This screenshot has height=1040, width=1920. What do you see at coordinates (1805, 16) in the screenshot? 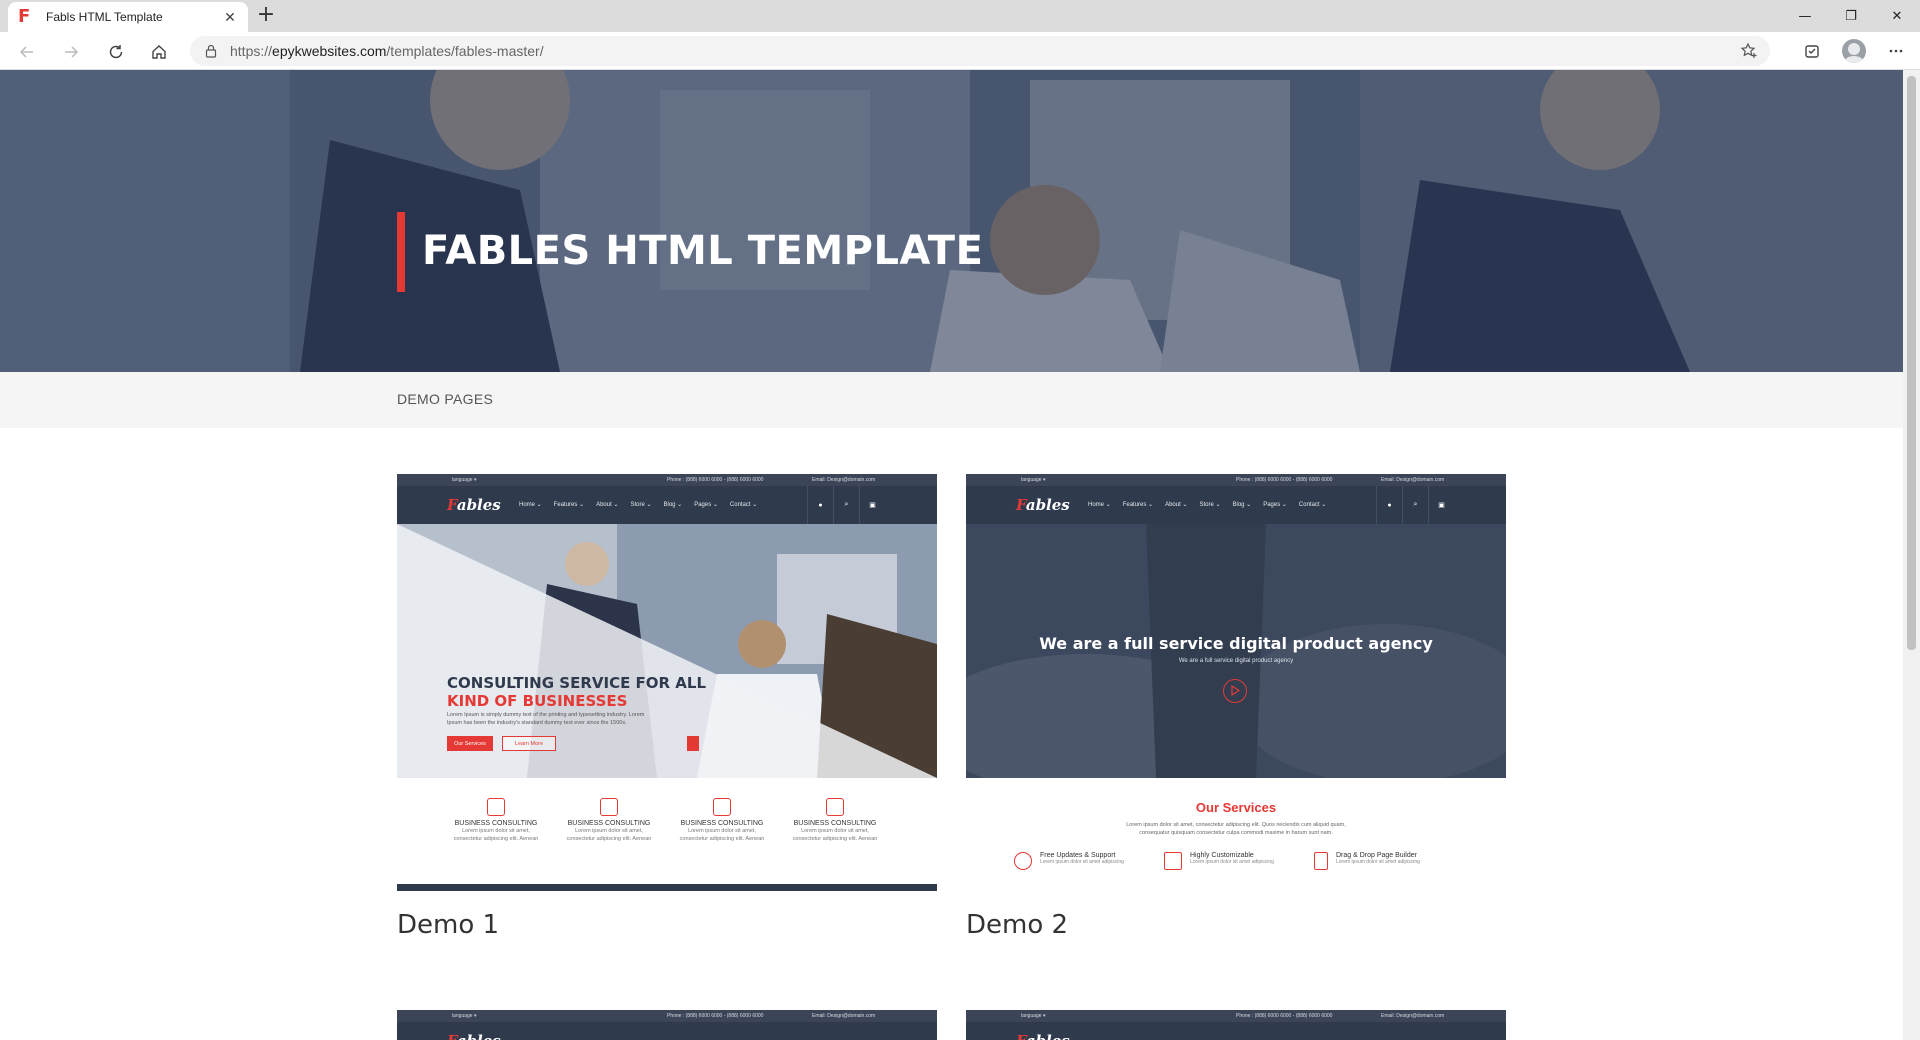
I see `minimize-icon: —` at bounding box center [1805, 16].